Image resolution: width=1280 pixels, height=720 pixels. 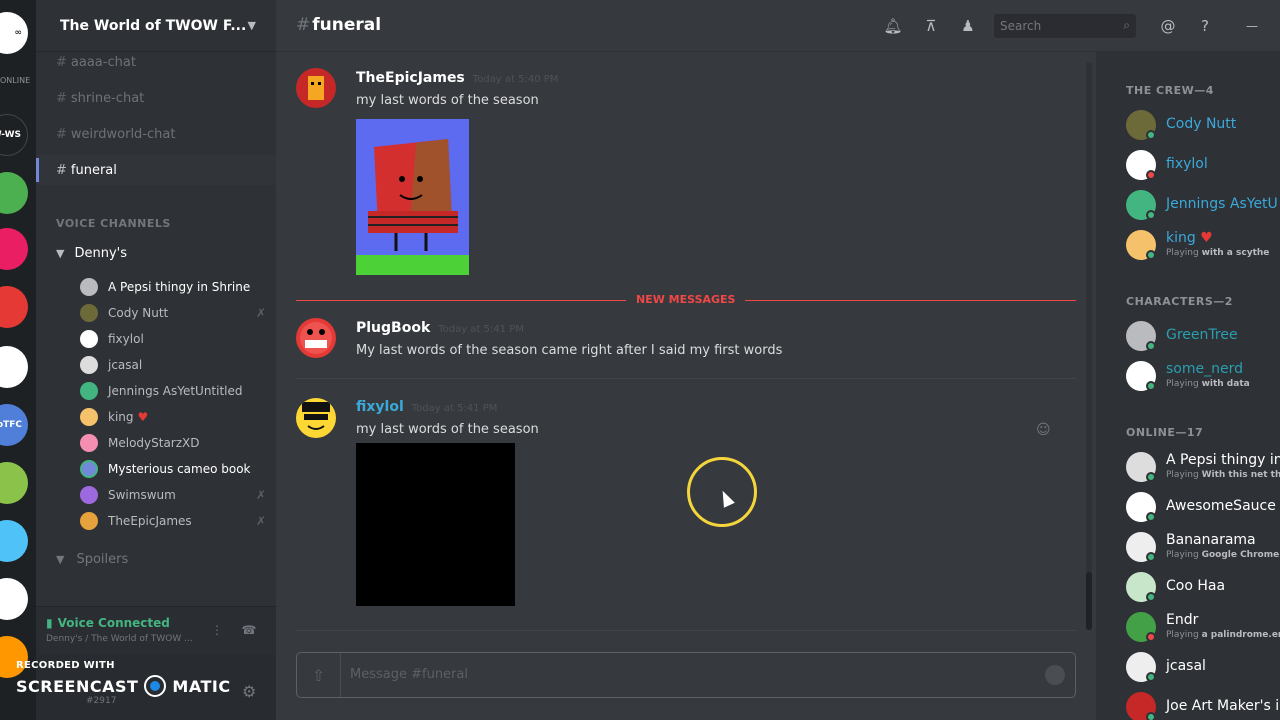 I want to click on message-video, so click(x=435, y=524).